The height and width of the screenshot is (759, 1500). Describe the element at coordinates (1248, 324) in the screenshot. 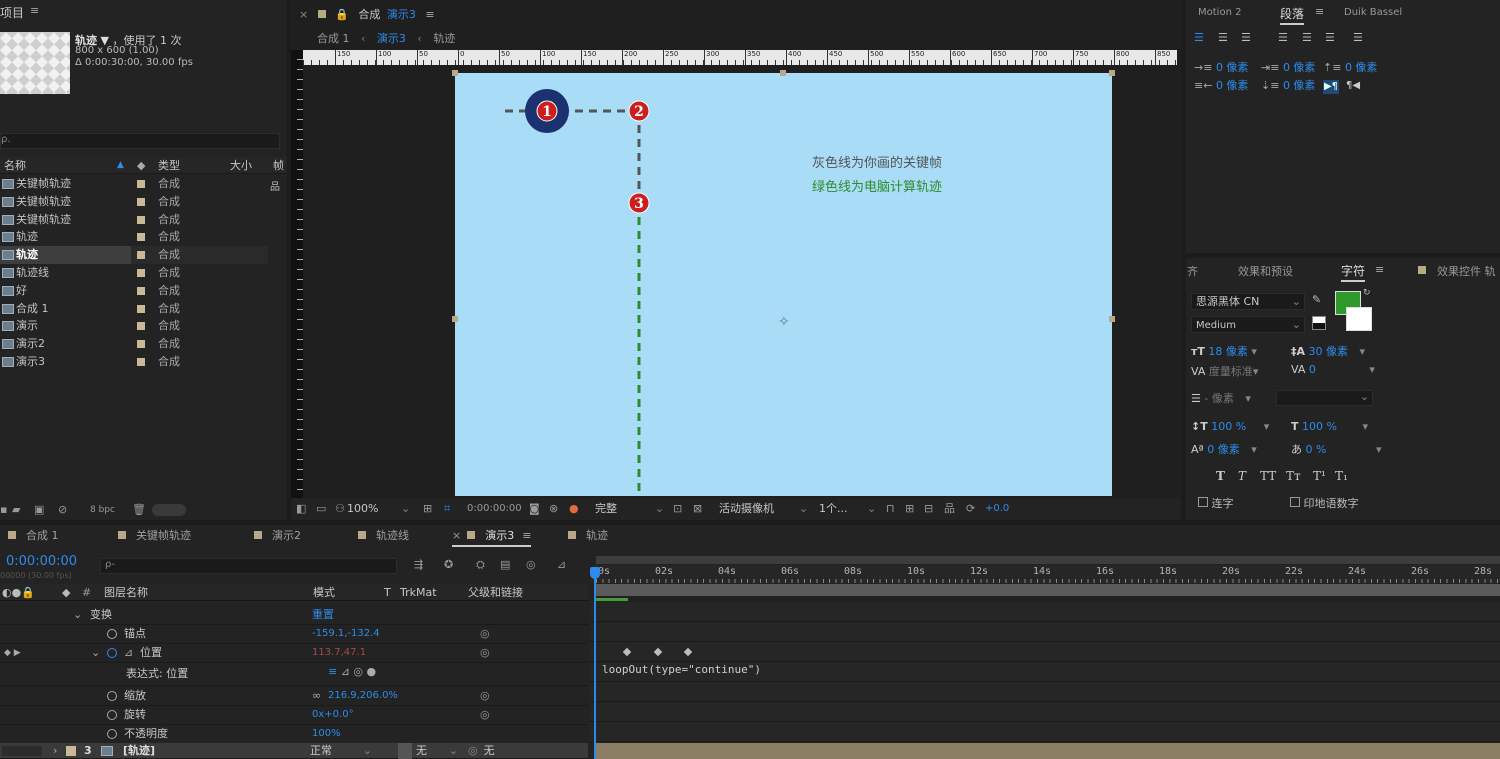

I see `font-style-select: Medium ⌄` at that location.